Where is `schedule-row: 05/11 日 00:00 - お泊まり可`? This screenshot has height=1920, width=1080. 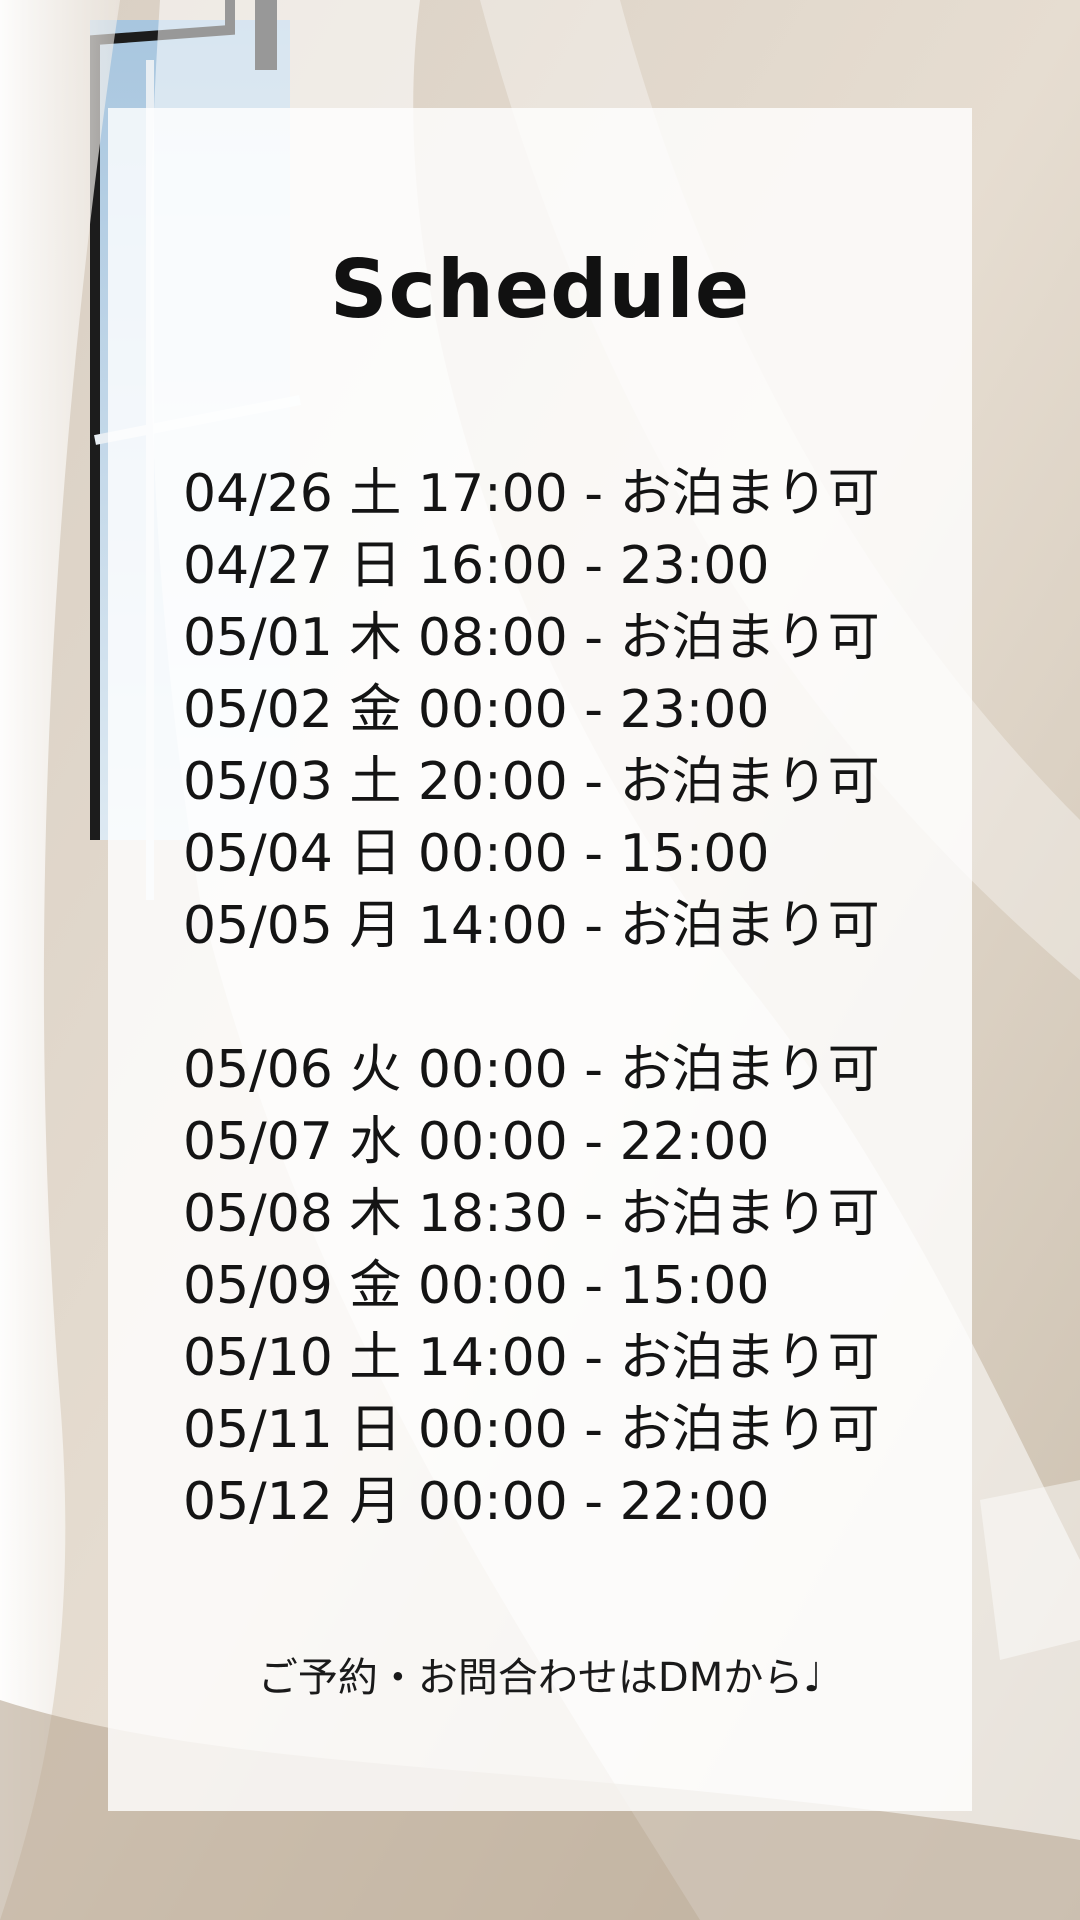 schedule-row: 05/11 日 00:00 - お泊まり可 is located at coordinates (531, 1430).